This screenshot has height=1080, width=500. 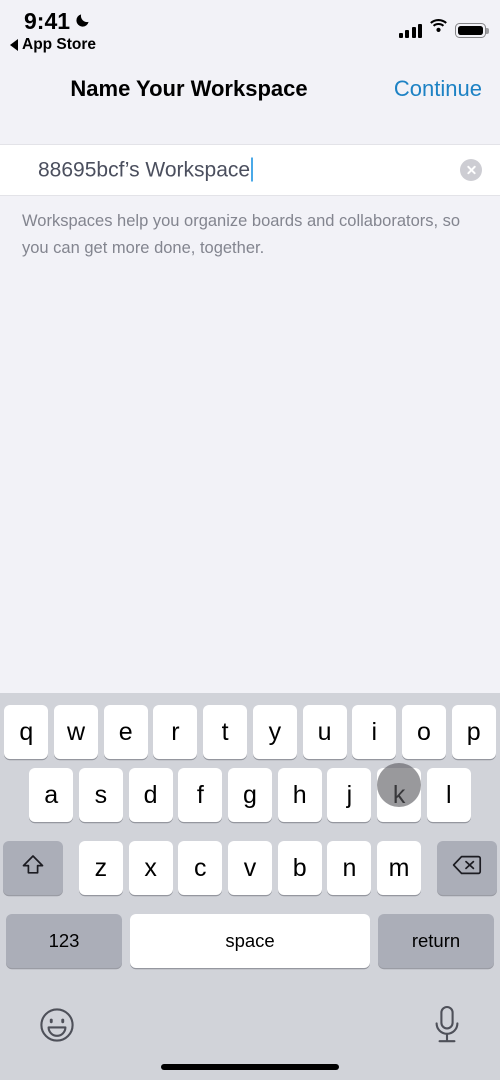 I want to click on shift-key, so click(x=33, y=868).